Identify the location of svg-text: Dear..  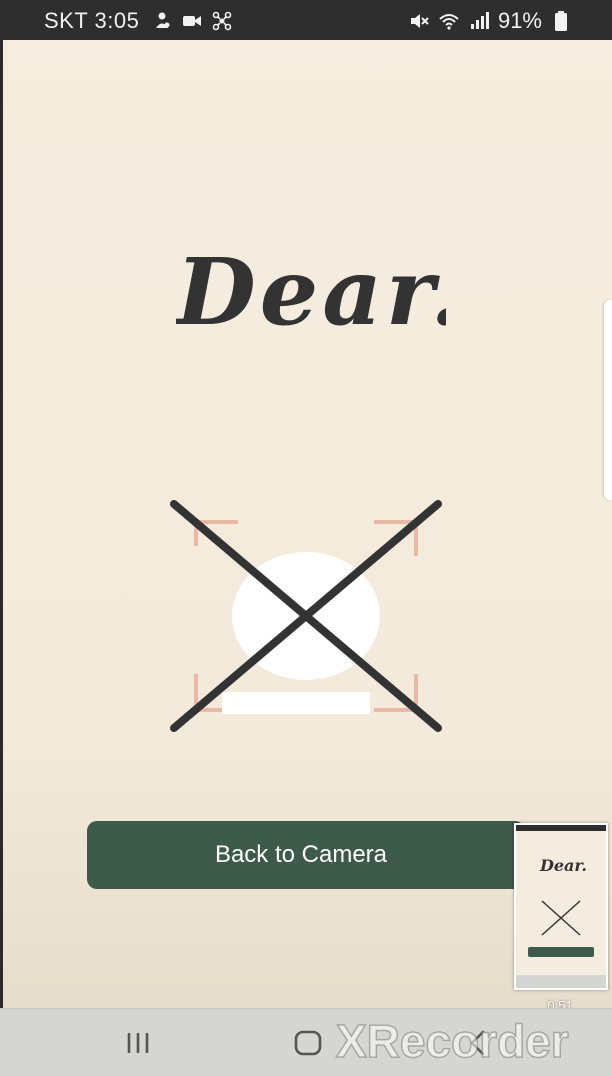
(563, 865).